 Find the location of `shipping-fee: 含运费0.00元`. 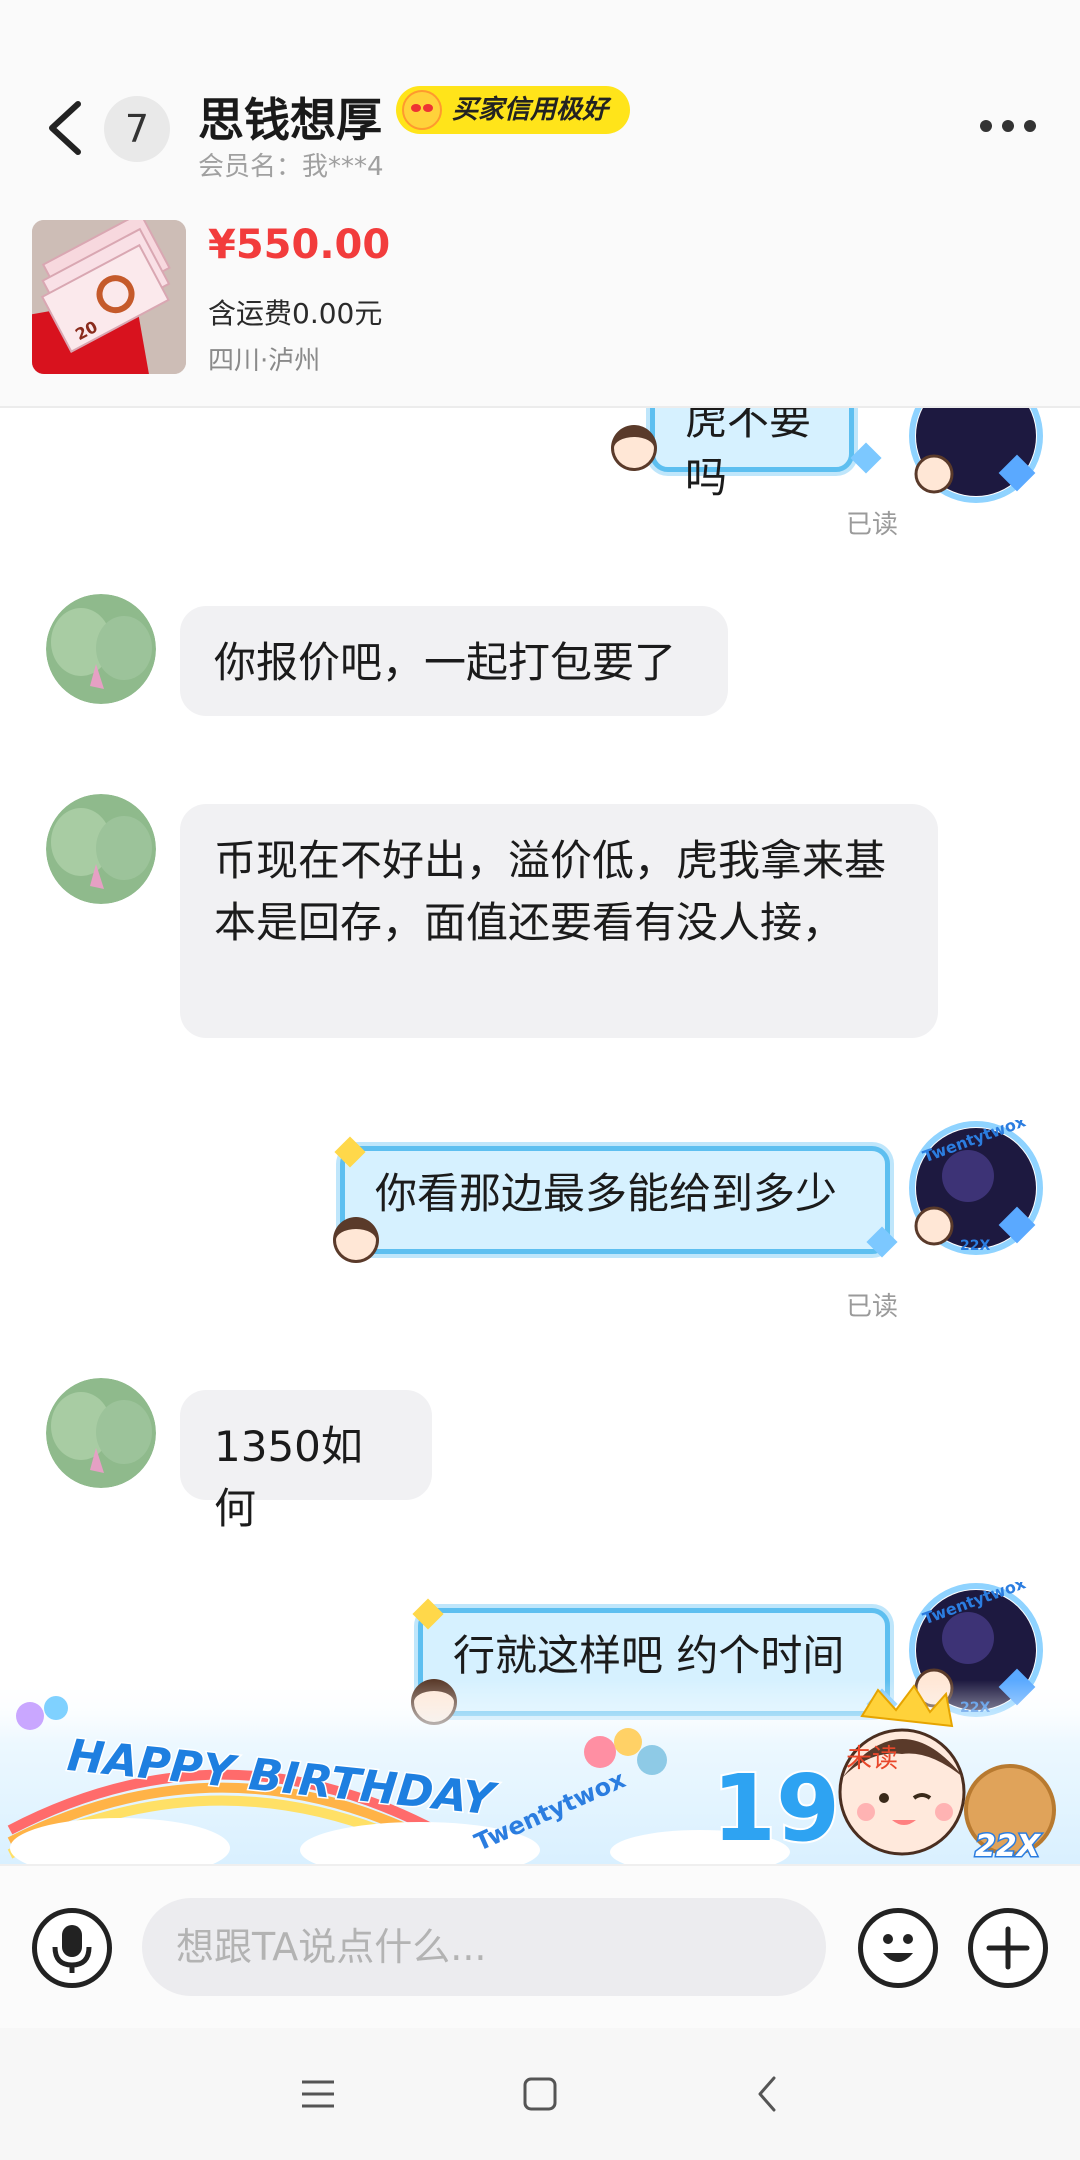

shipping-fee: 含运费0.00元 is located at coordinates (295, 313).